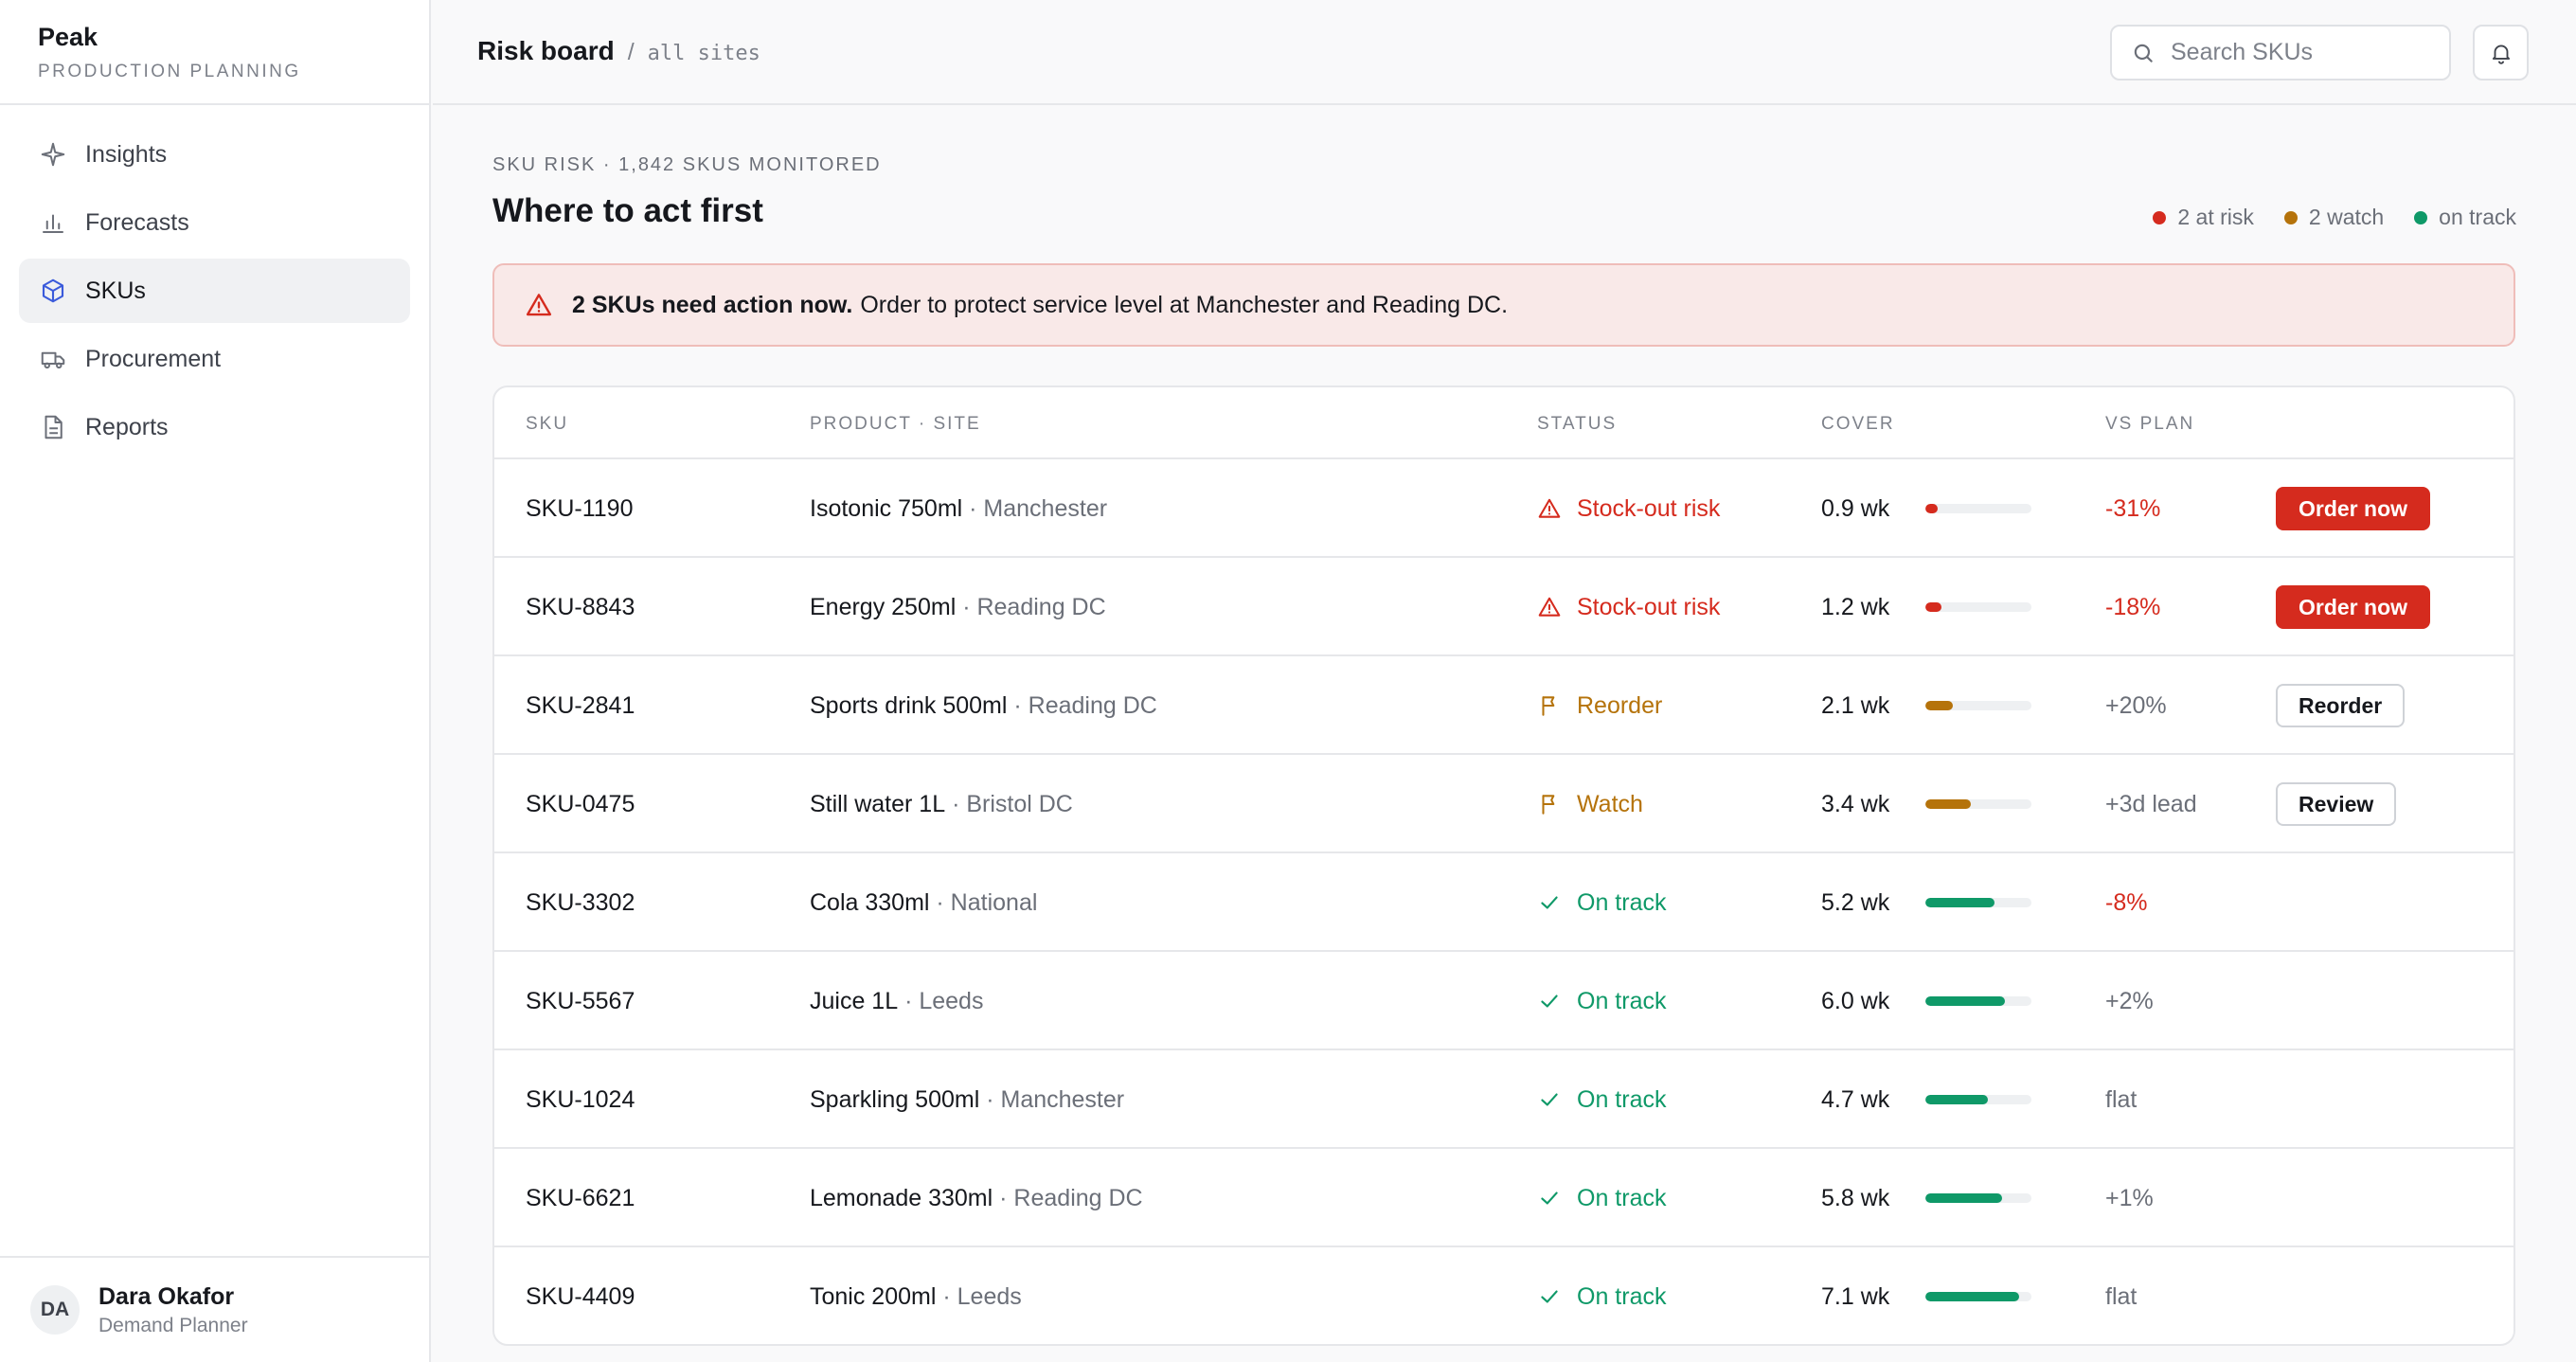 Image resolution: width=2576 pixels, height=1362 pixels. I want to click on product-site: Cola 330ml · National, so click(923, 902).